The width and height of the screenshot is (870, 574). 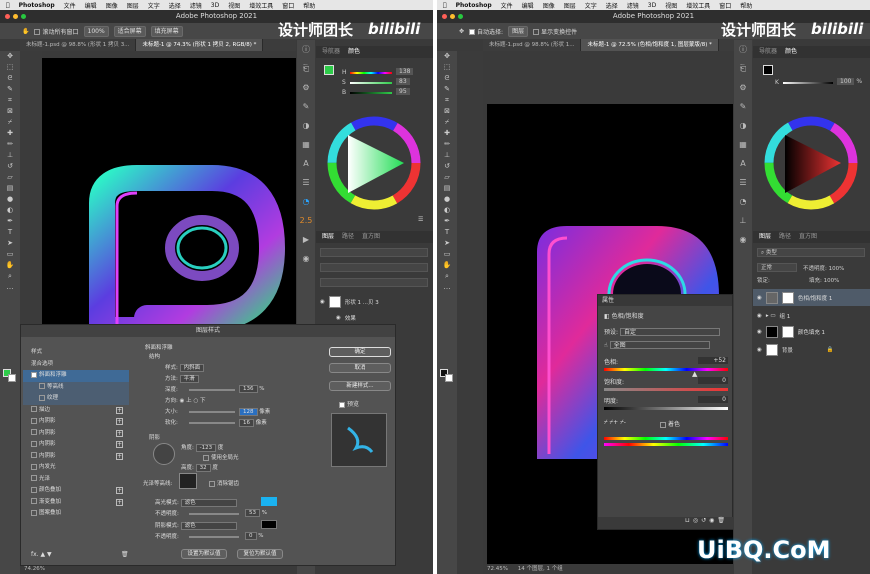 What do you see at coordinates (25, 31) in the screenshot?
I see `hand-icon: ✋` at bounding box center [25, 31].